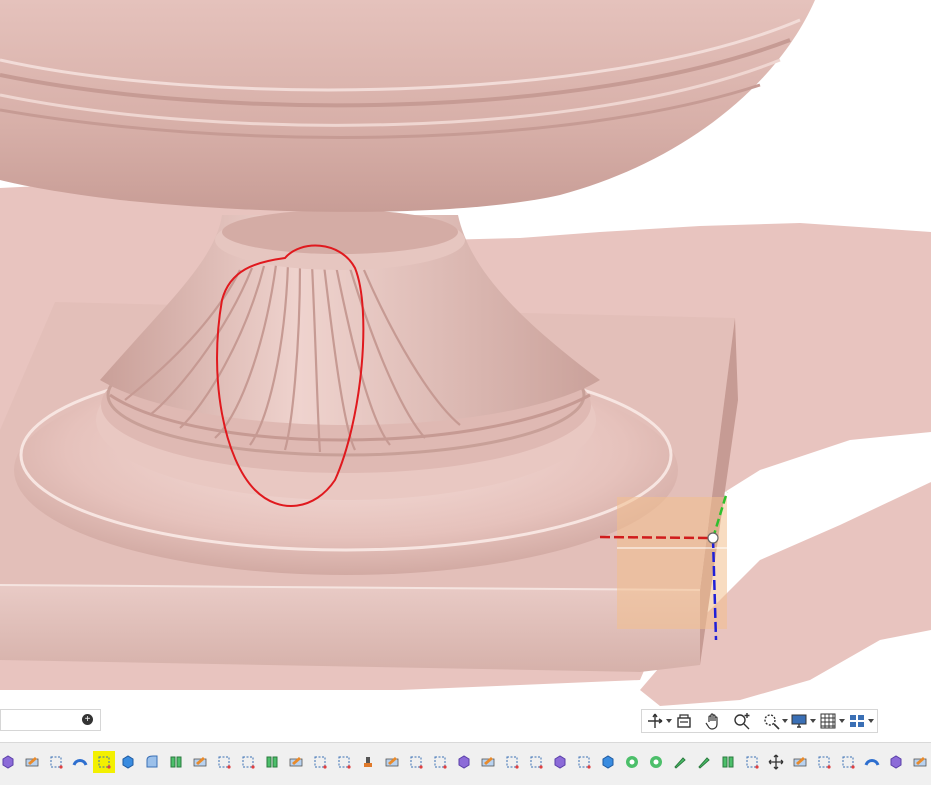  I want to click on blue-sweep-icon, so click(152, 761).